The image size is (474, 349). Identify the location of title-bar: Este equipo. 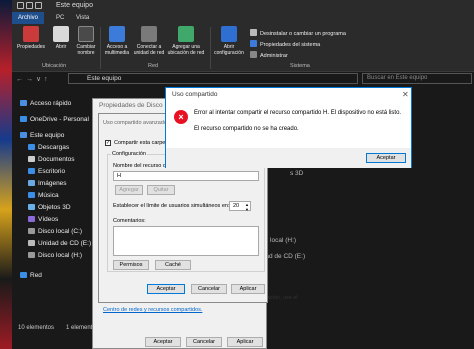
(243, 6).